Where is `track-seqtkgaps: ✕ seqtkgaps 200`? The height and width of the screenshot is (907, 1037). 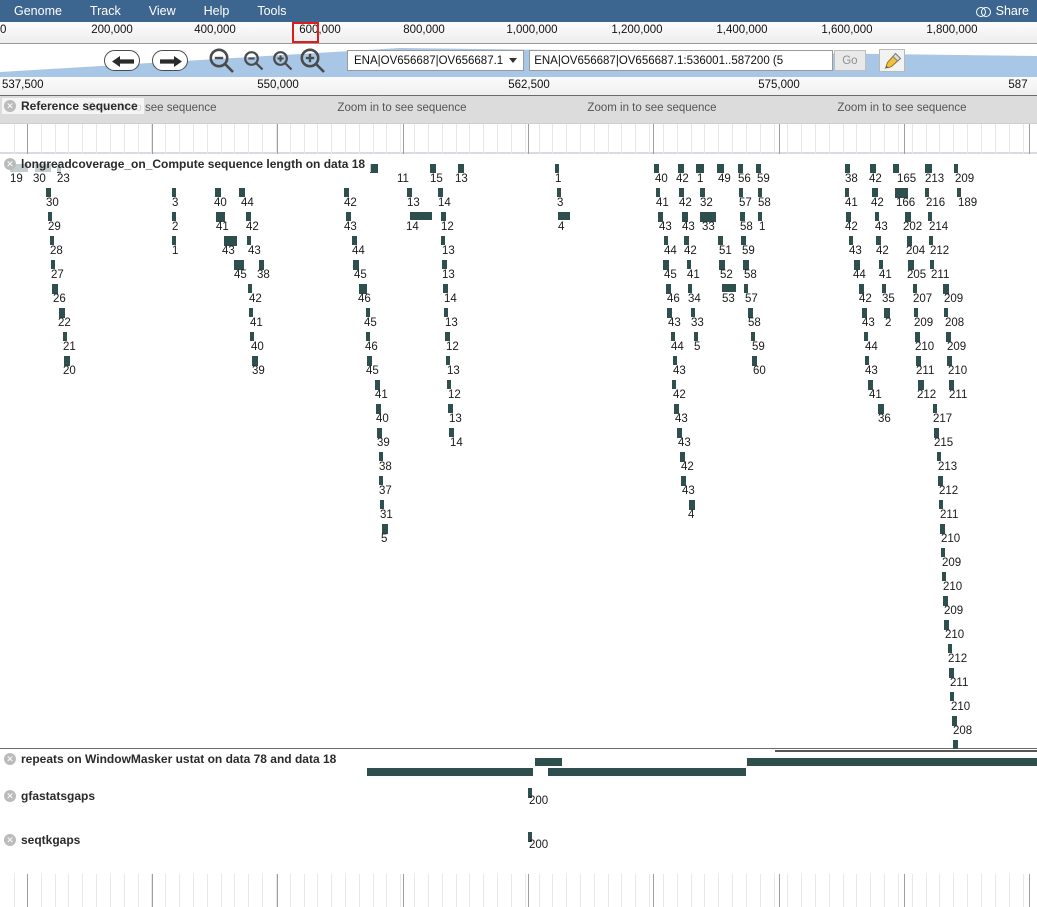
track-seqtkgaps: ✕ seqtkgaps 200 is located at coordinates (518, 852).